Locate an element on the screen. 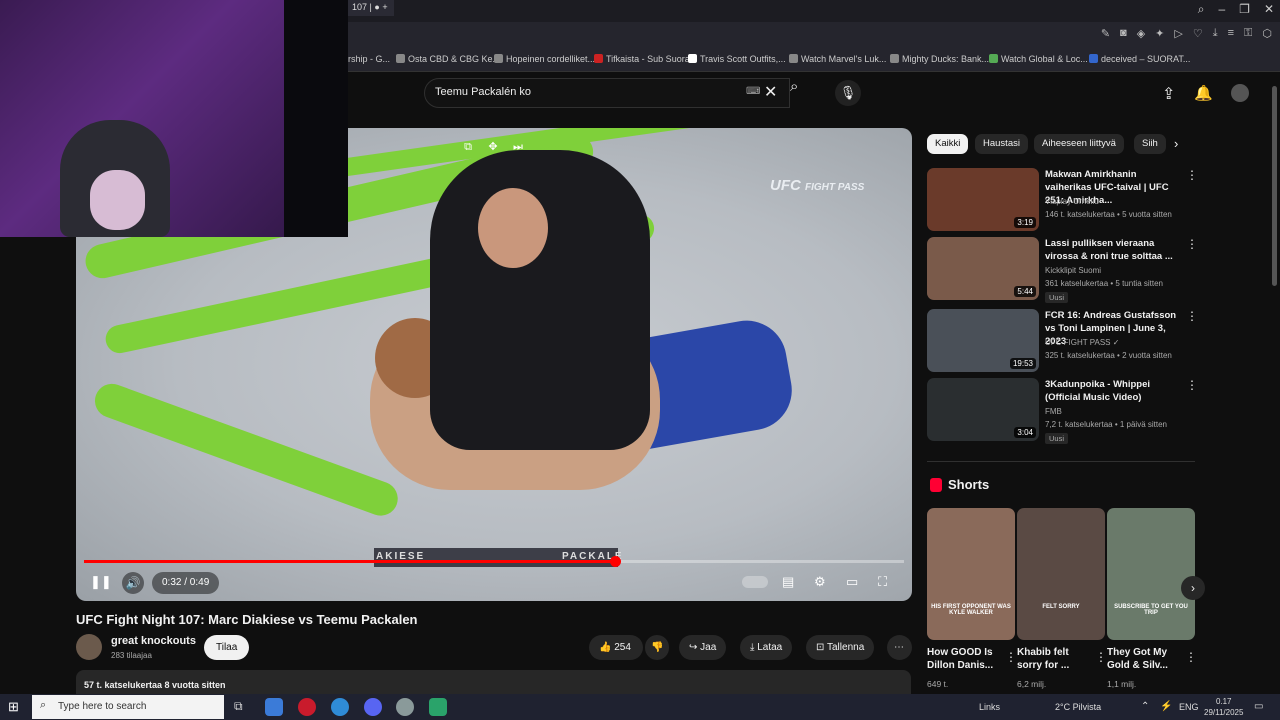 The height and width of the screenshot is (720, 1280). play-icon: ▷ is located at coordinates (1178, 33).